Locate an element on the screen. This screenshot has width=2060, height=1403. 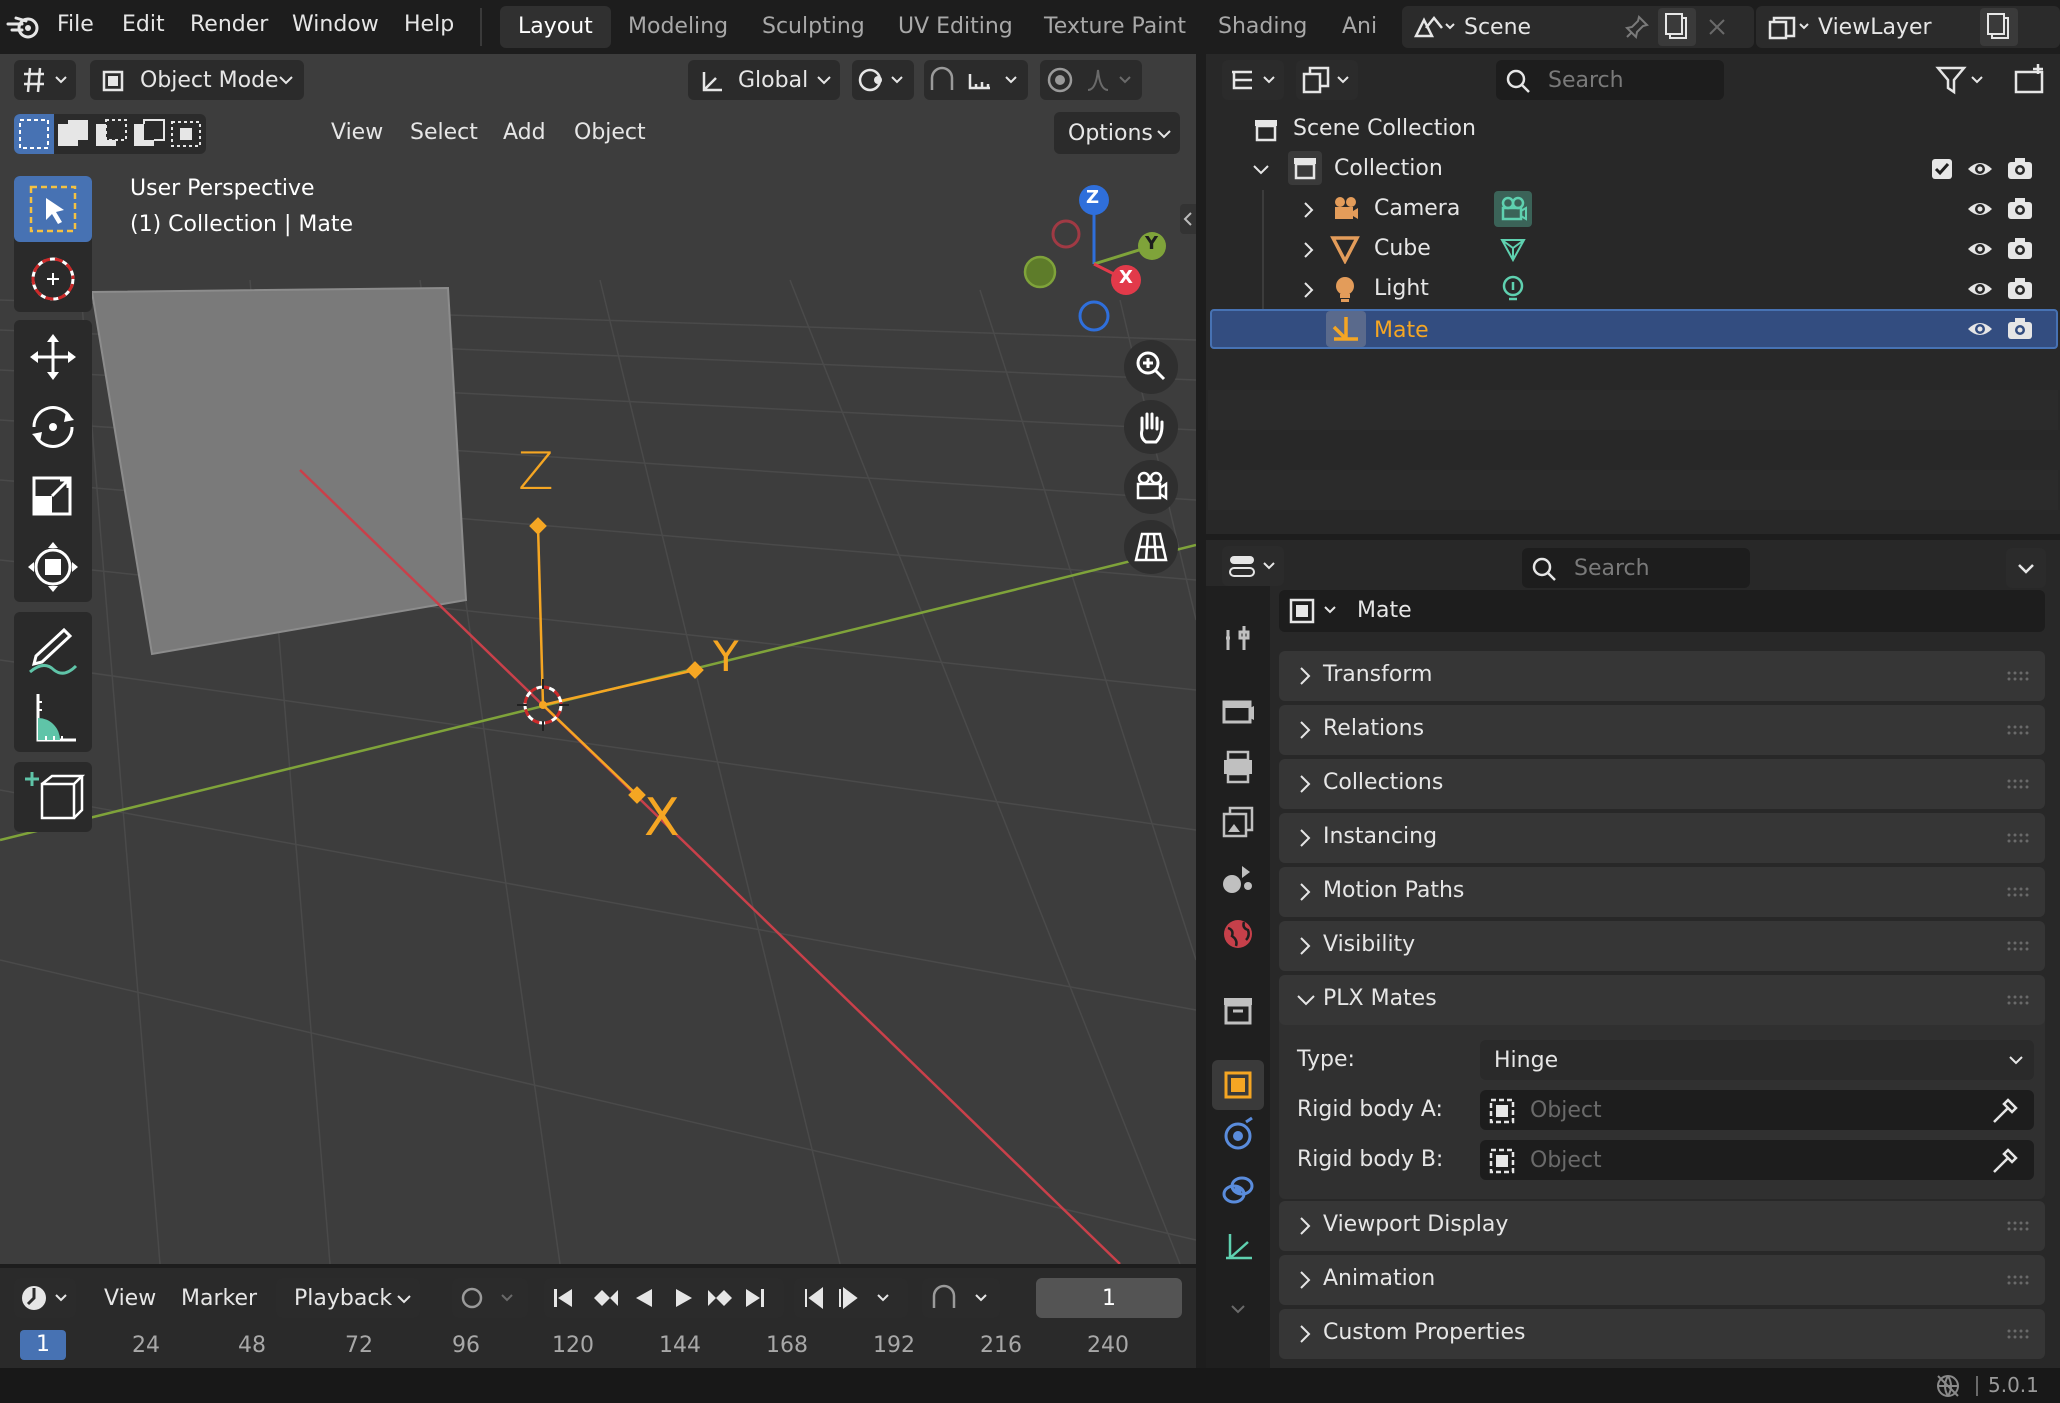
eyedropper-icon is located at coordinates (2005, 1111).